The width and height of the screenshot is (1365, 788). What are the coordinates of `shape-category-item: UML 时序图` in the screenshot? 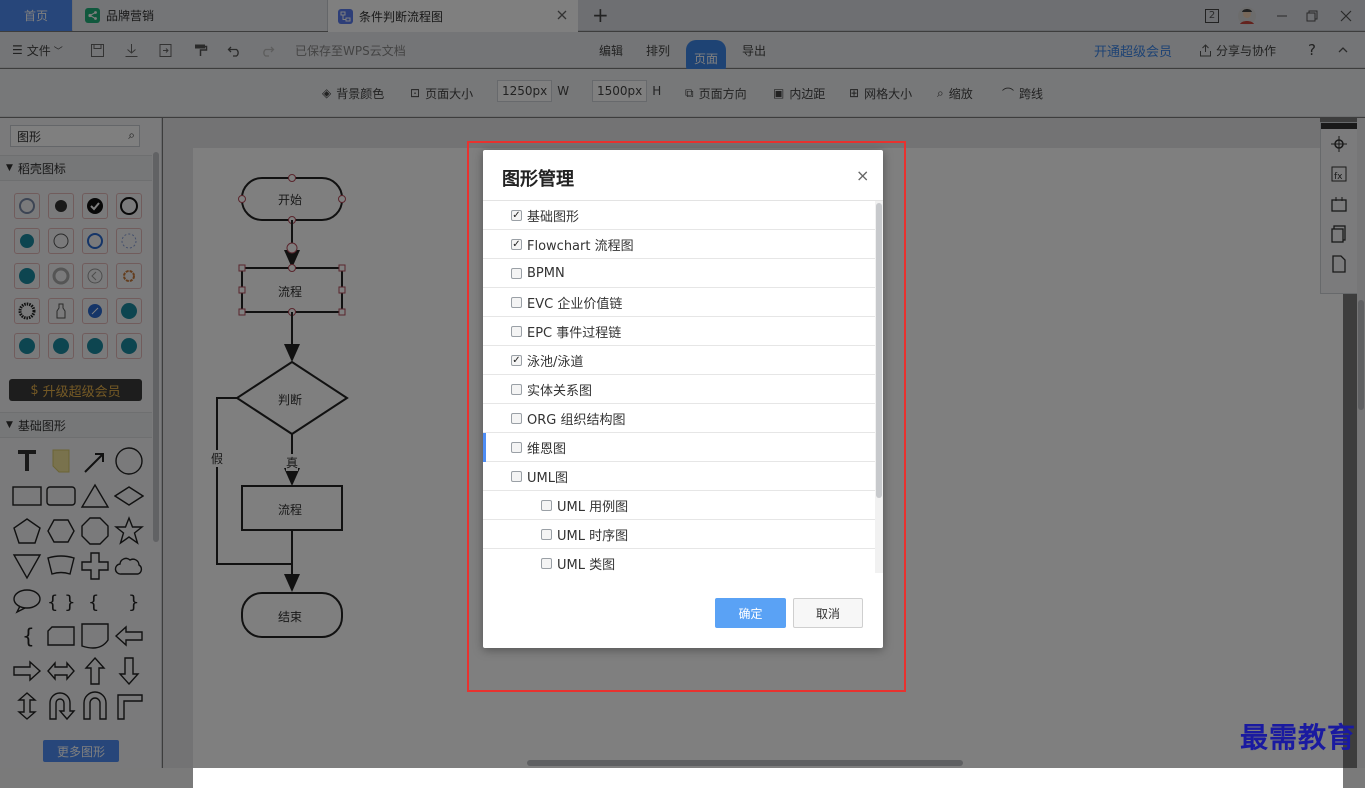 It's located at (679, 534).